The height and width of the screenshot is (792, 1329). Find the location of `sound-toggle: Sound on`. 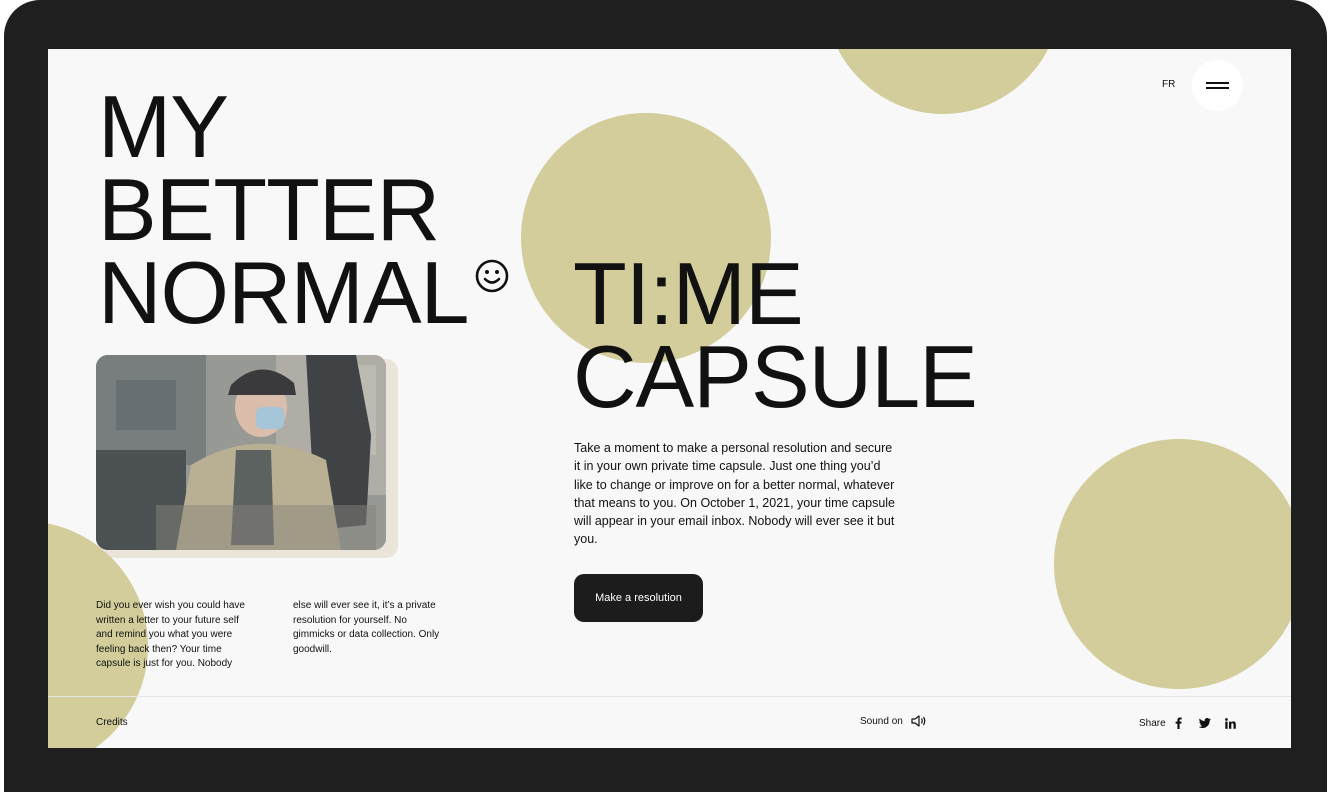

sound-toggle: Sound on is located at coordinates (893, 721).